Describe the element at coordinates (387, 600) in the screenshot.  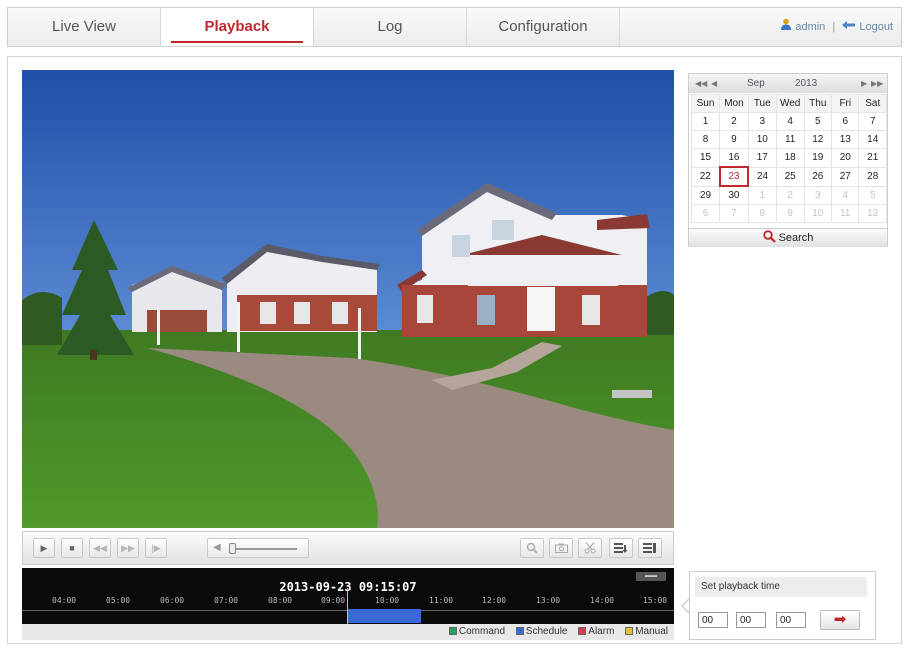
I see `timeline-tick: 10:00` at that location.